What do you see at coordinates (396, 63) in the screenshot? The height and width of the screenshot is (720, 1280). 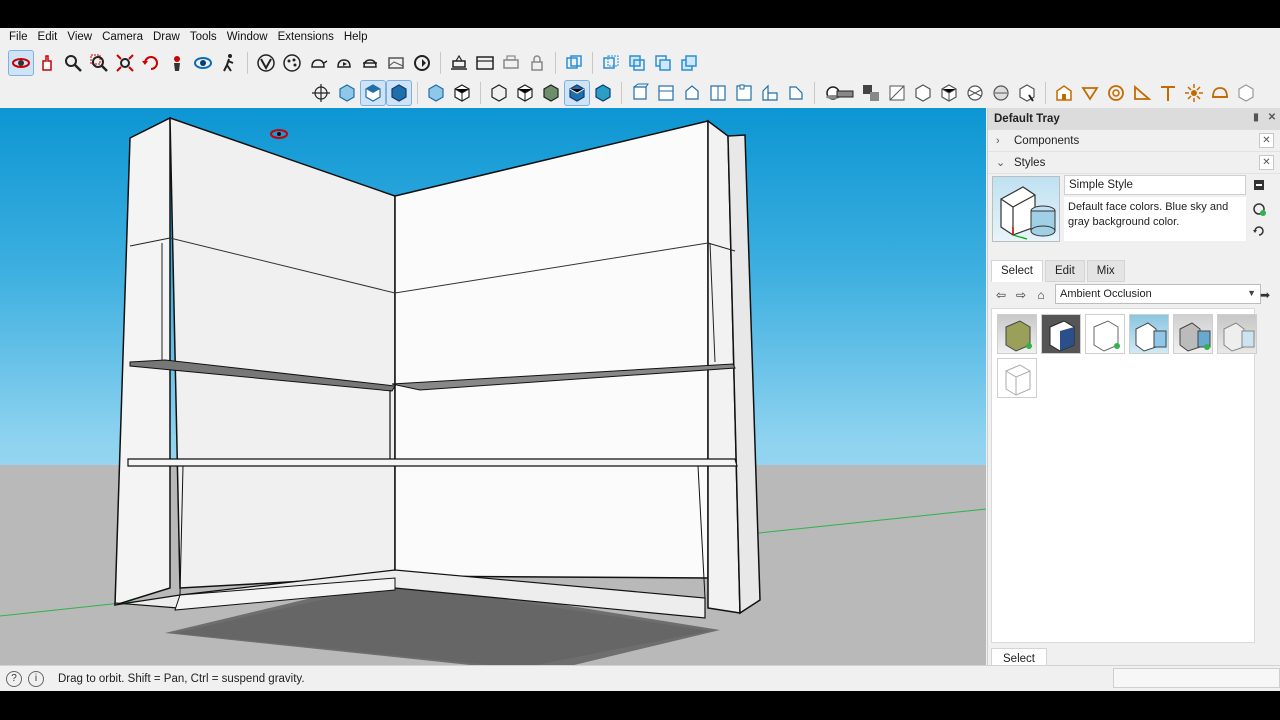 I see `rectangle-frame-icon` at bounding box center [396, 63].